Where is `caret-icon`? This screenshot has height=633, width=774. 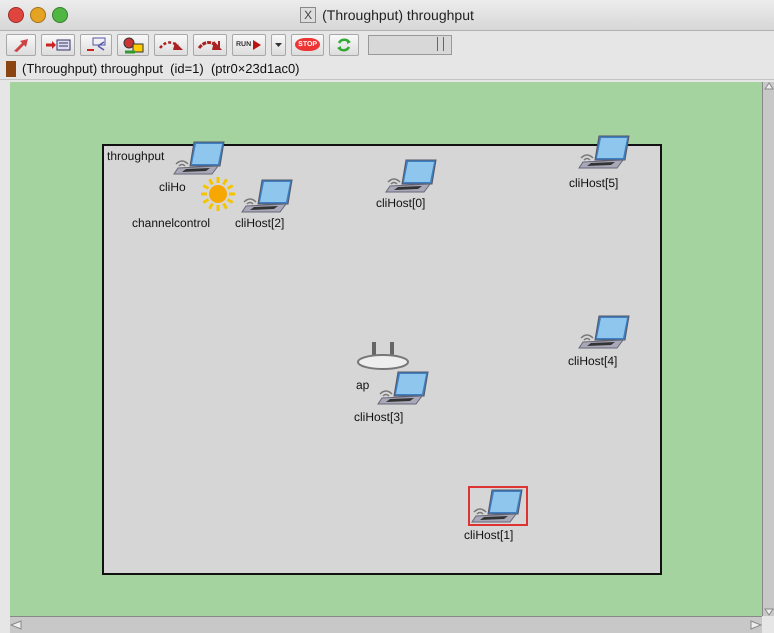
caret-icon is located at coordinates (278, 44).